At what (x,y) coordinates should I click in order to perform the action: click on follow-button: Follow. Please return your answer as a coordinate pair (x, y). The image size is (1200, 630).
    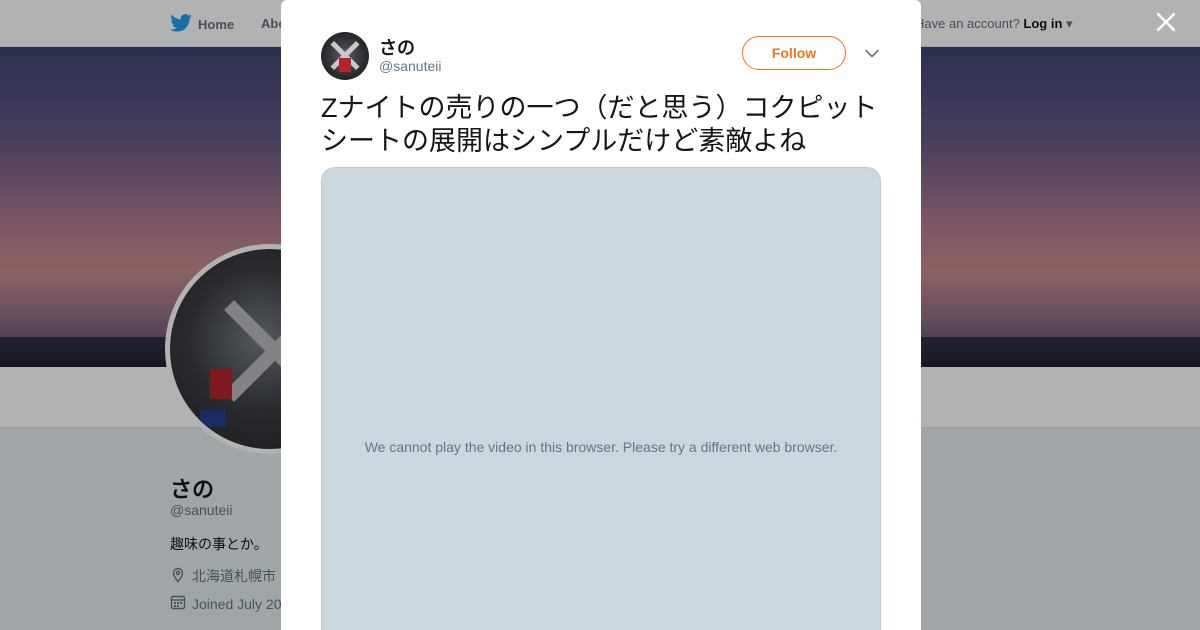
    Looking at the image, I should click on (794, 53).